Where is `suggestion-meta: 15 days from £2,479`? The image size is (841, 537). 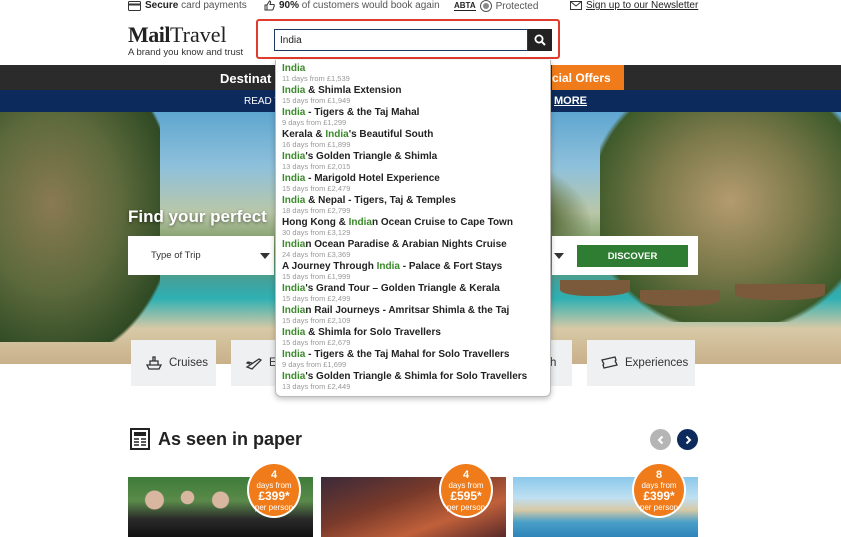
suggestion-meta: 15 days from £2,479 is located at coordinates (316, 188).